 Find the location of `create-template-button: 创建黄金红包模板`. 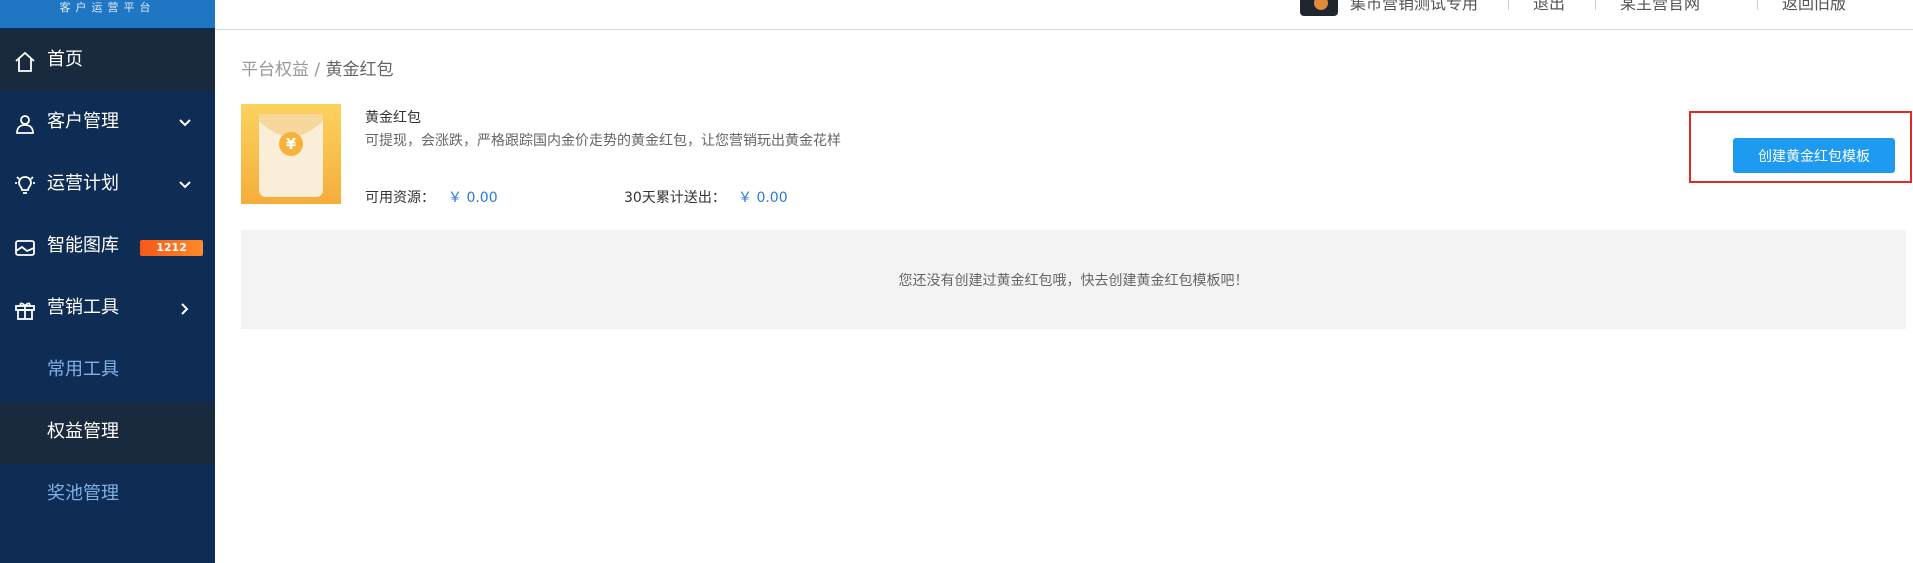

create-template-button: 创建黄金红包模板 is located at coordinates (1814, 155).